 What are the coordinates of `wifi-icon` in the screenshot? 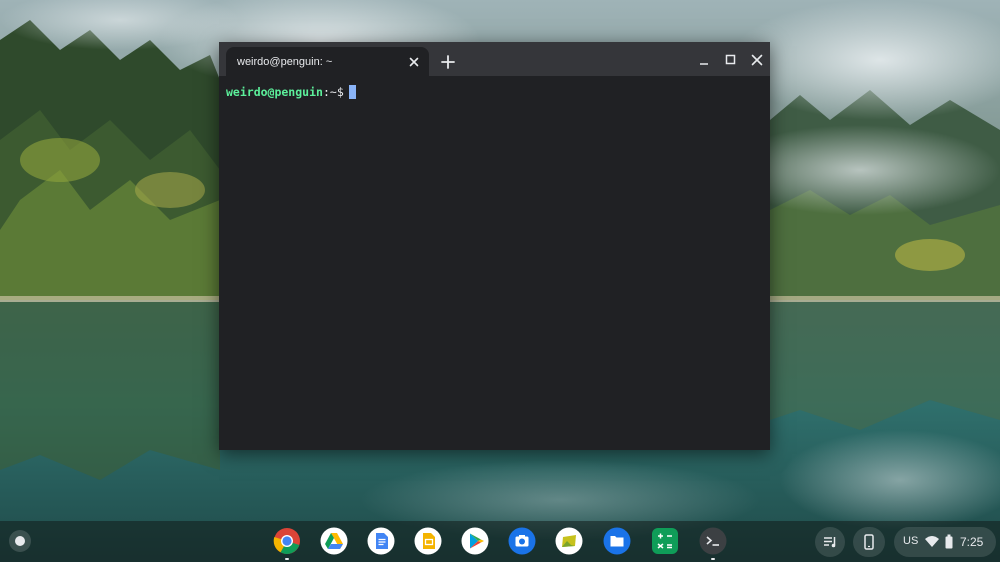 It's located at (932, 541).